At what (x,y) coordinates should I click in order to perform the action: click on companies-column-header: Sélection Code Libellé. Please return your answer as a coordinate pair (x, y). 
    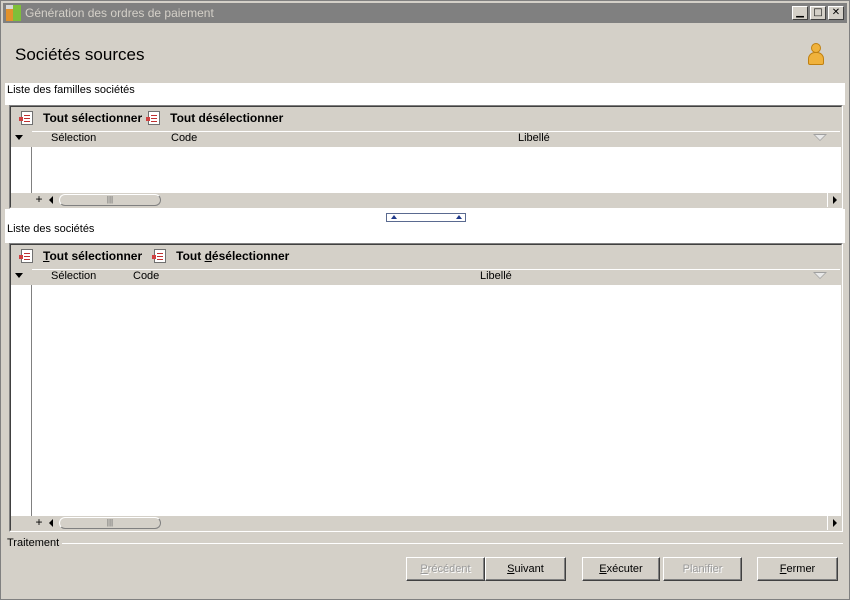
    Looking at the image, I should click on (426, 276).